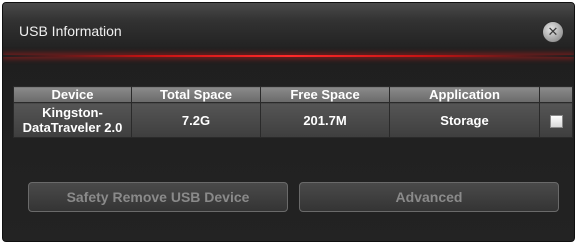 Image resolution: width=577 pixels, height=244 pixels. Describe the element at coordinates (196, 120) in the screenshot. I see `total-space-cell: 7.2G` at that location.